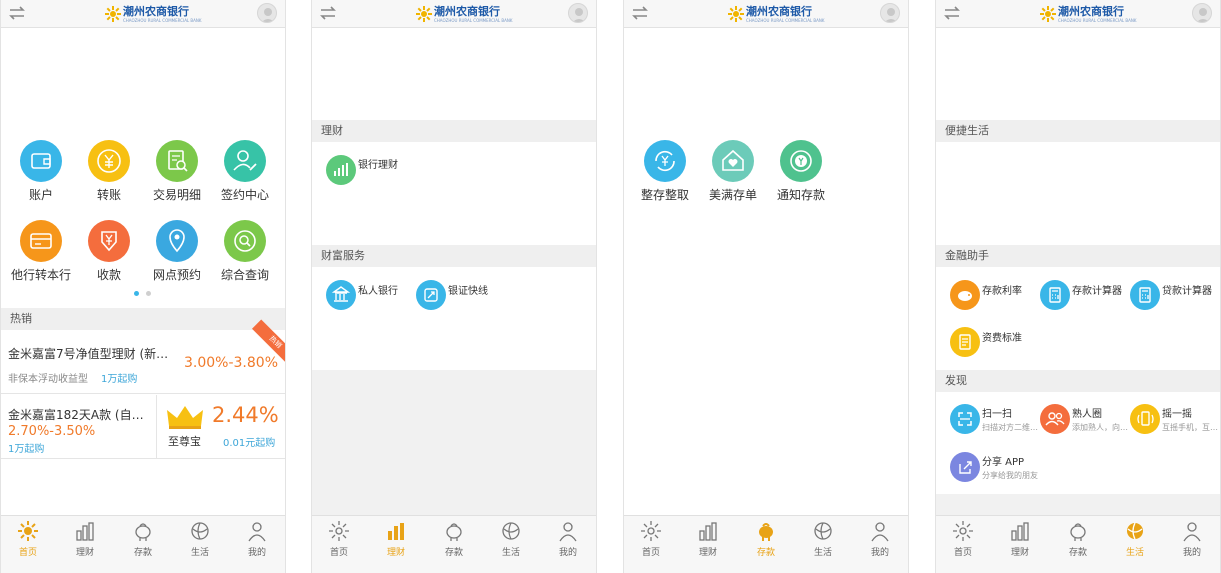 The width and height of the screenshot is (1221, 573). Describe the element at coordinates (965, 295) in the screenshot. I see `piggy-bank-icon` at that location.